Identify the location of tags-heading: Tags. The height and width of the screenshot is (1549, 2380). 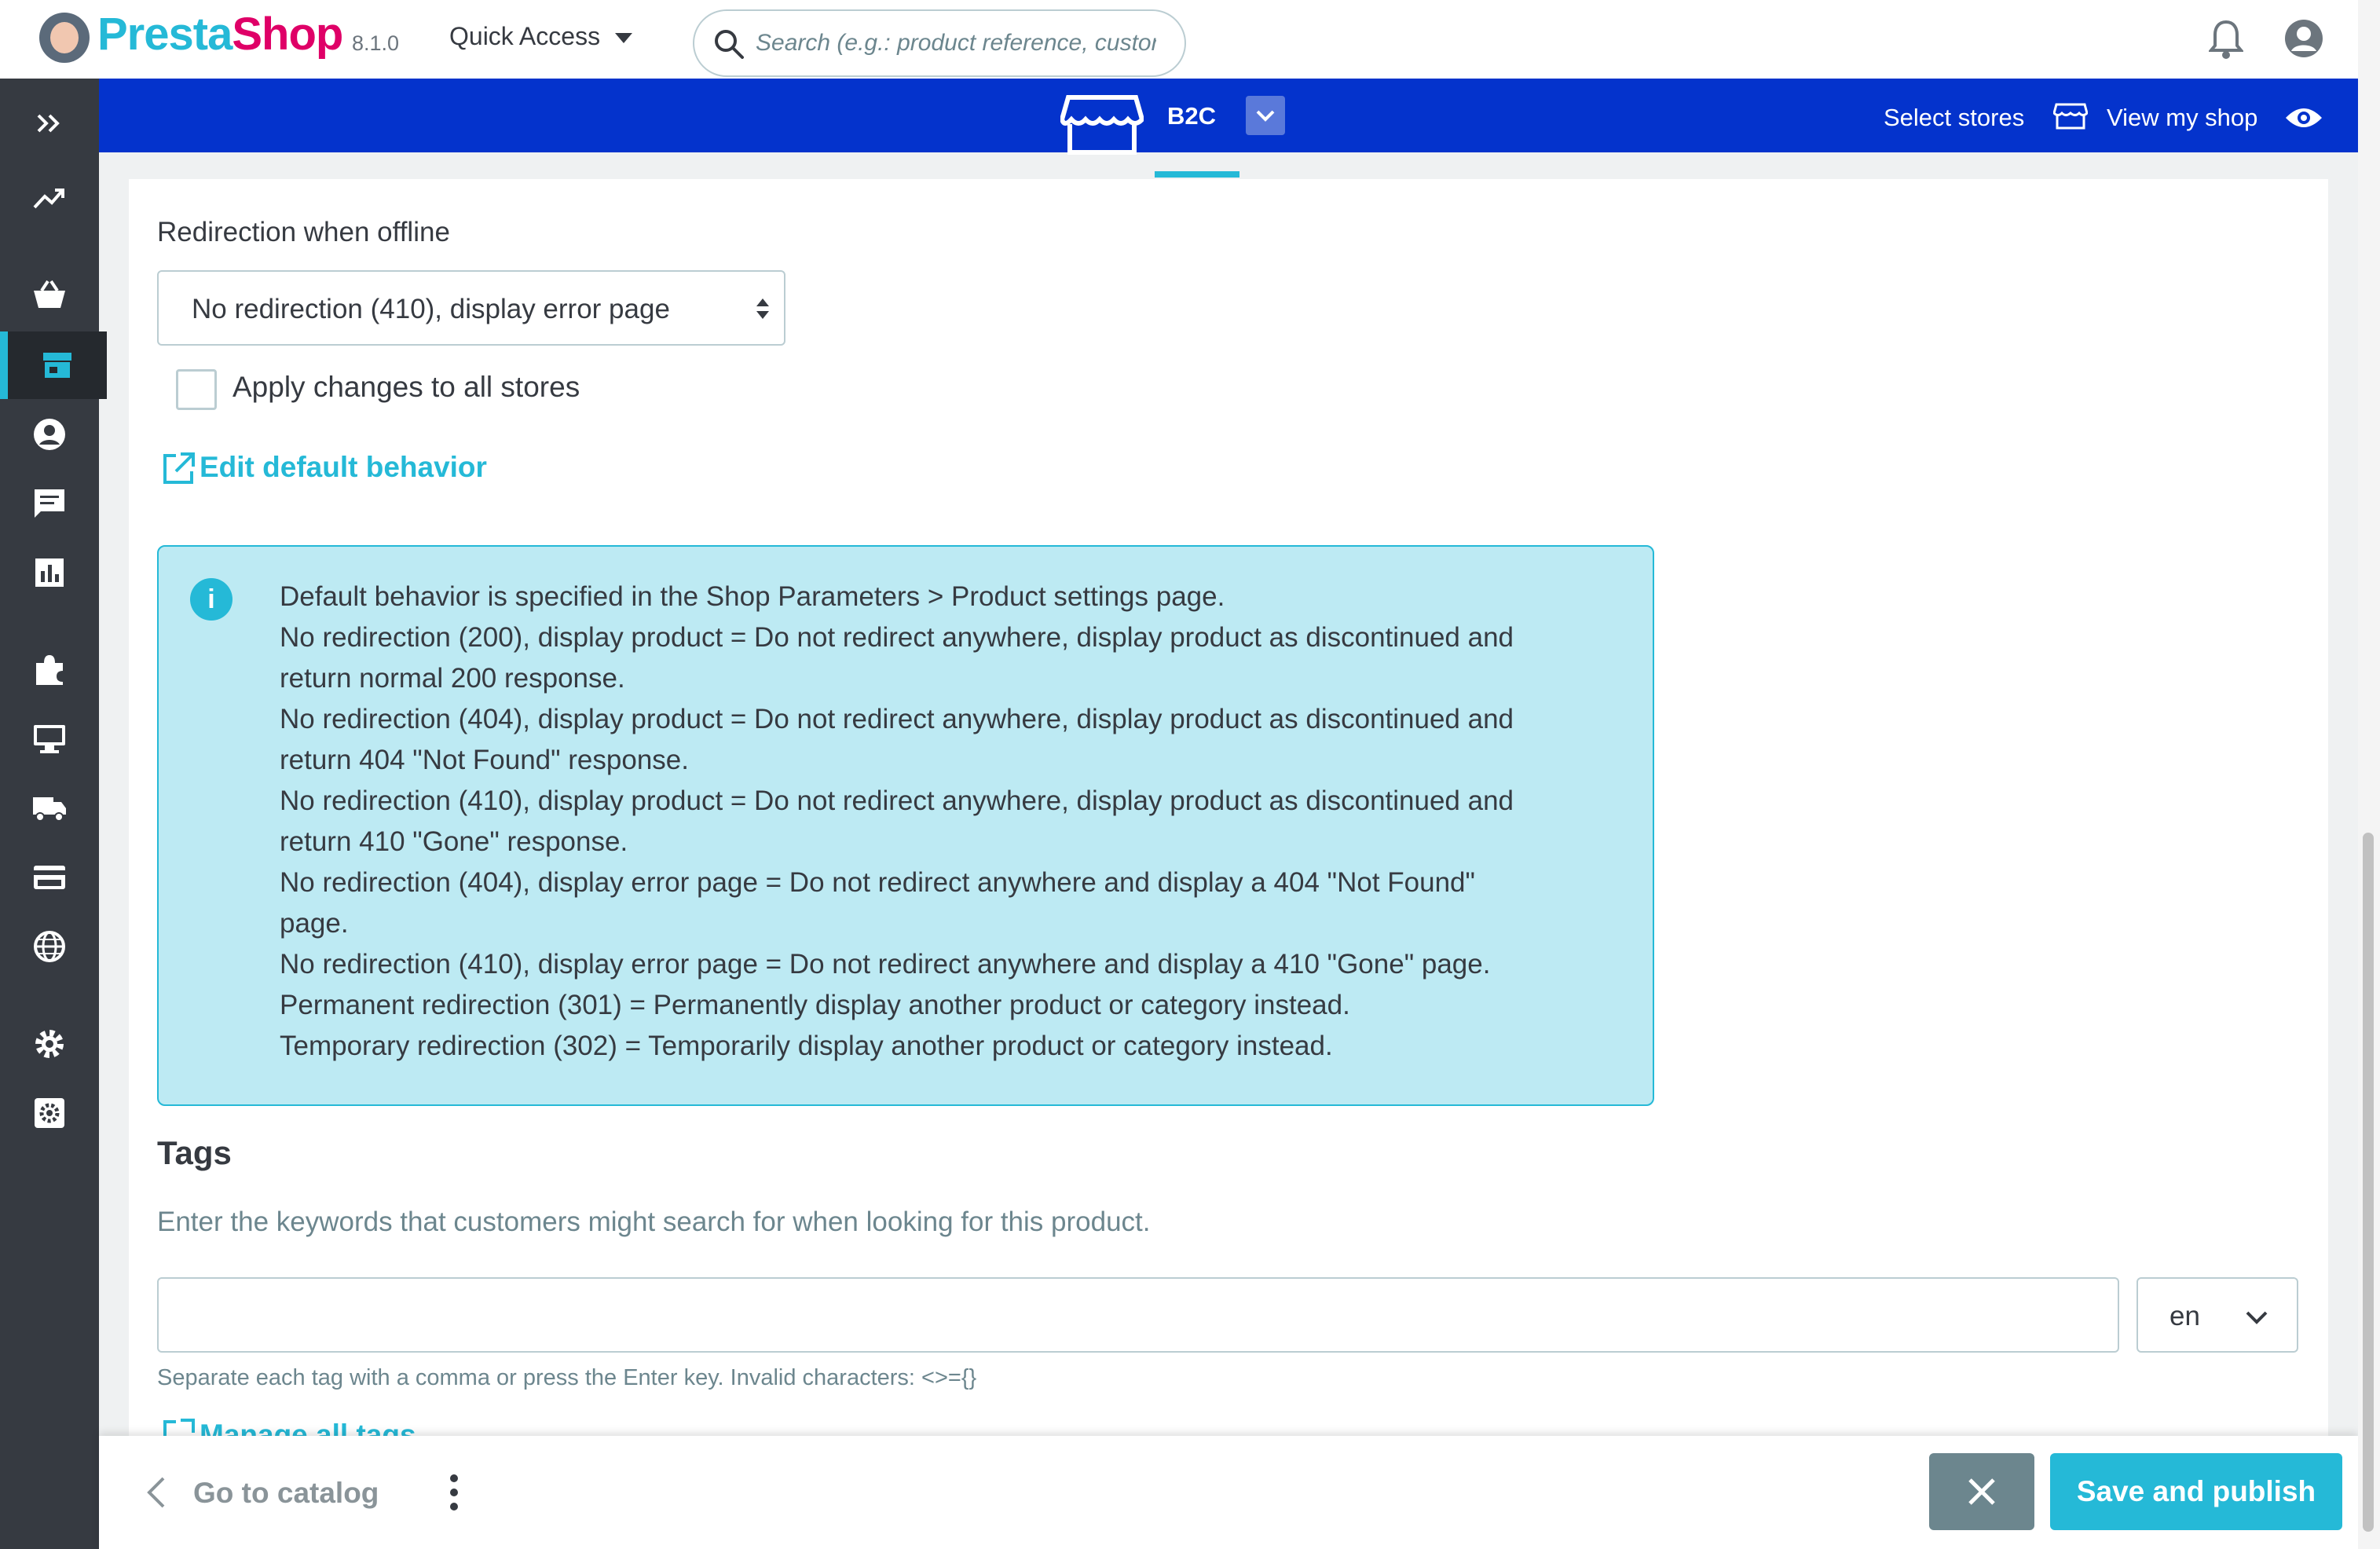
(194, 1152).